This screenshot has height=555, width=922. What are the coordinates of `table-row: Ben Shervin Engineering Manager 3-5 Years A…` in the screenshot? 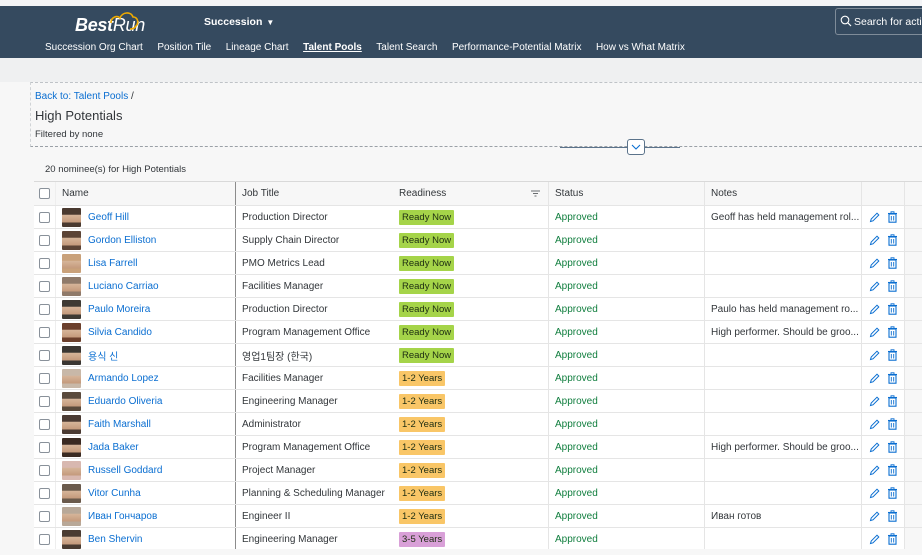 It's located at (478, 539).